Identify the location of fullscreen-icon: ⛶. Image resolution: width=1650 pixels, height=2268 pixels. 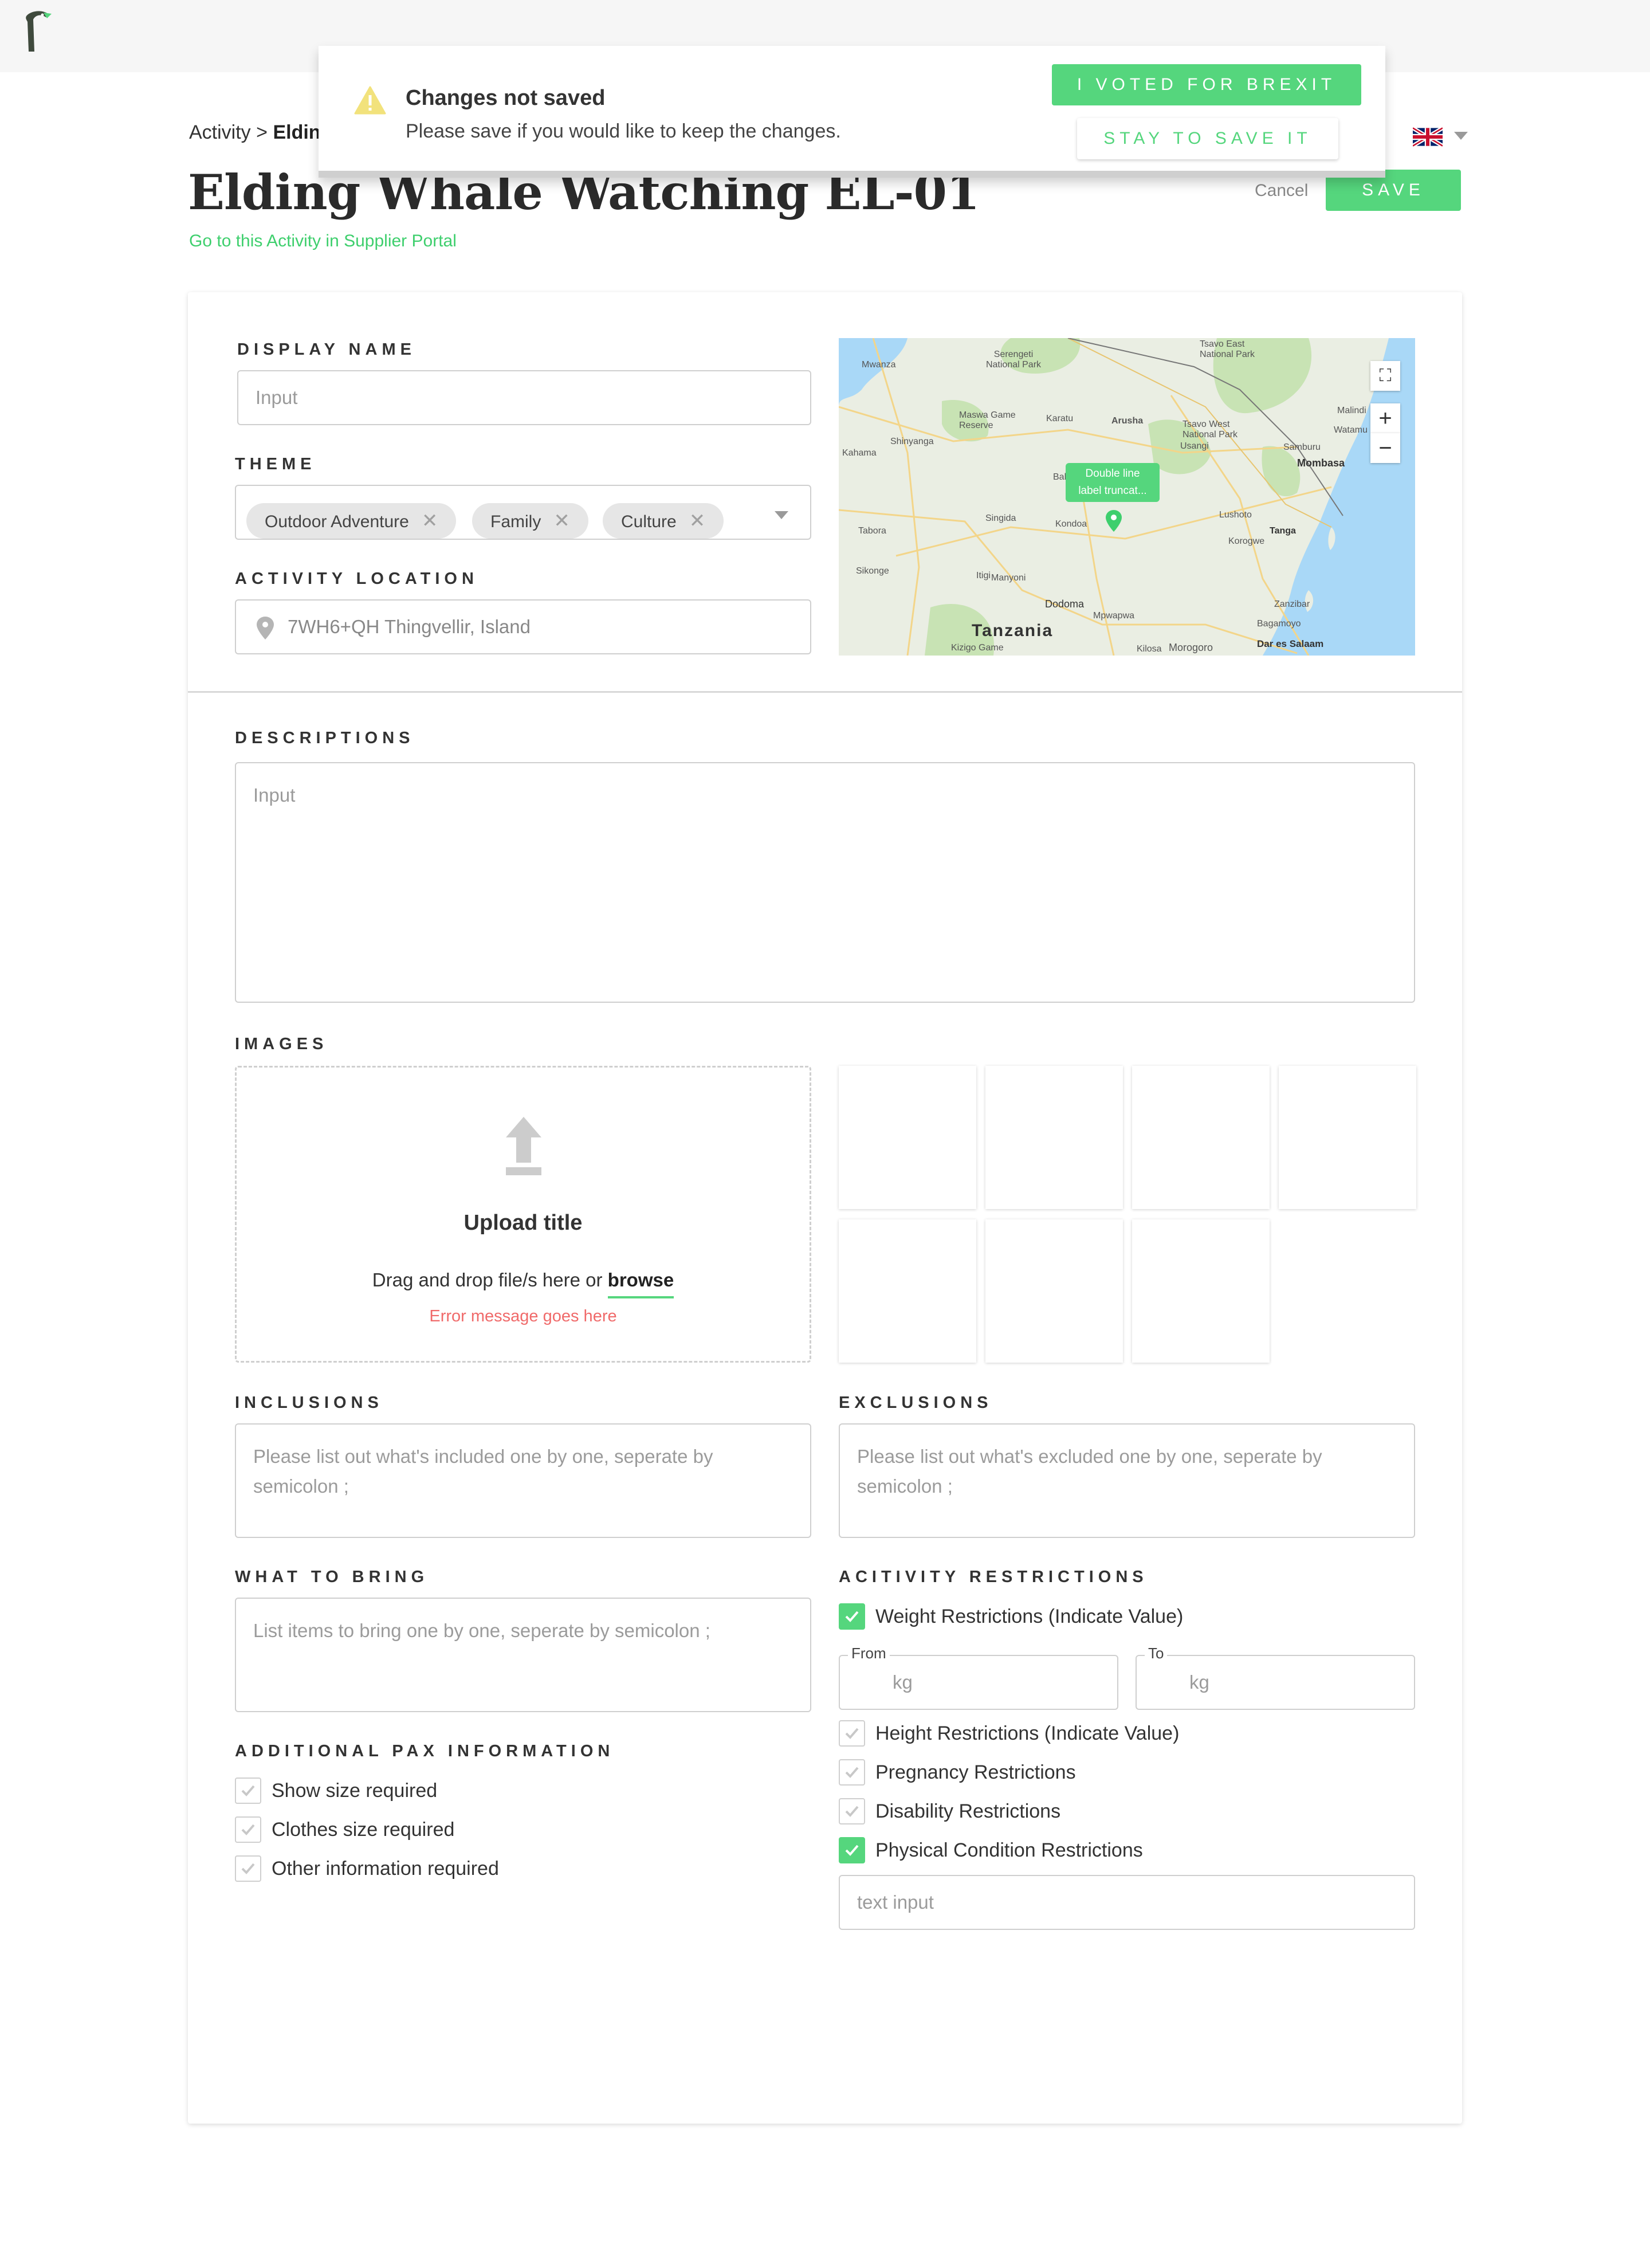
(1385, 376).